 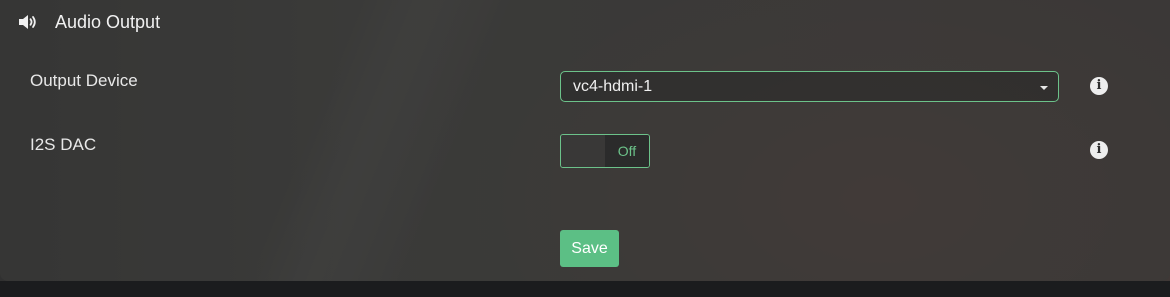 I want to click on section-header: Audio Output, so click(x=89, y=22).